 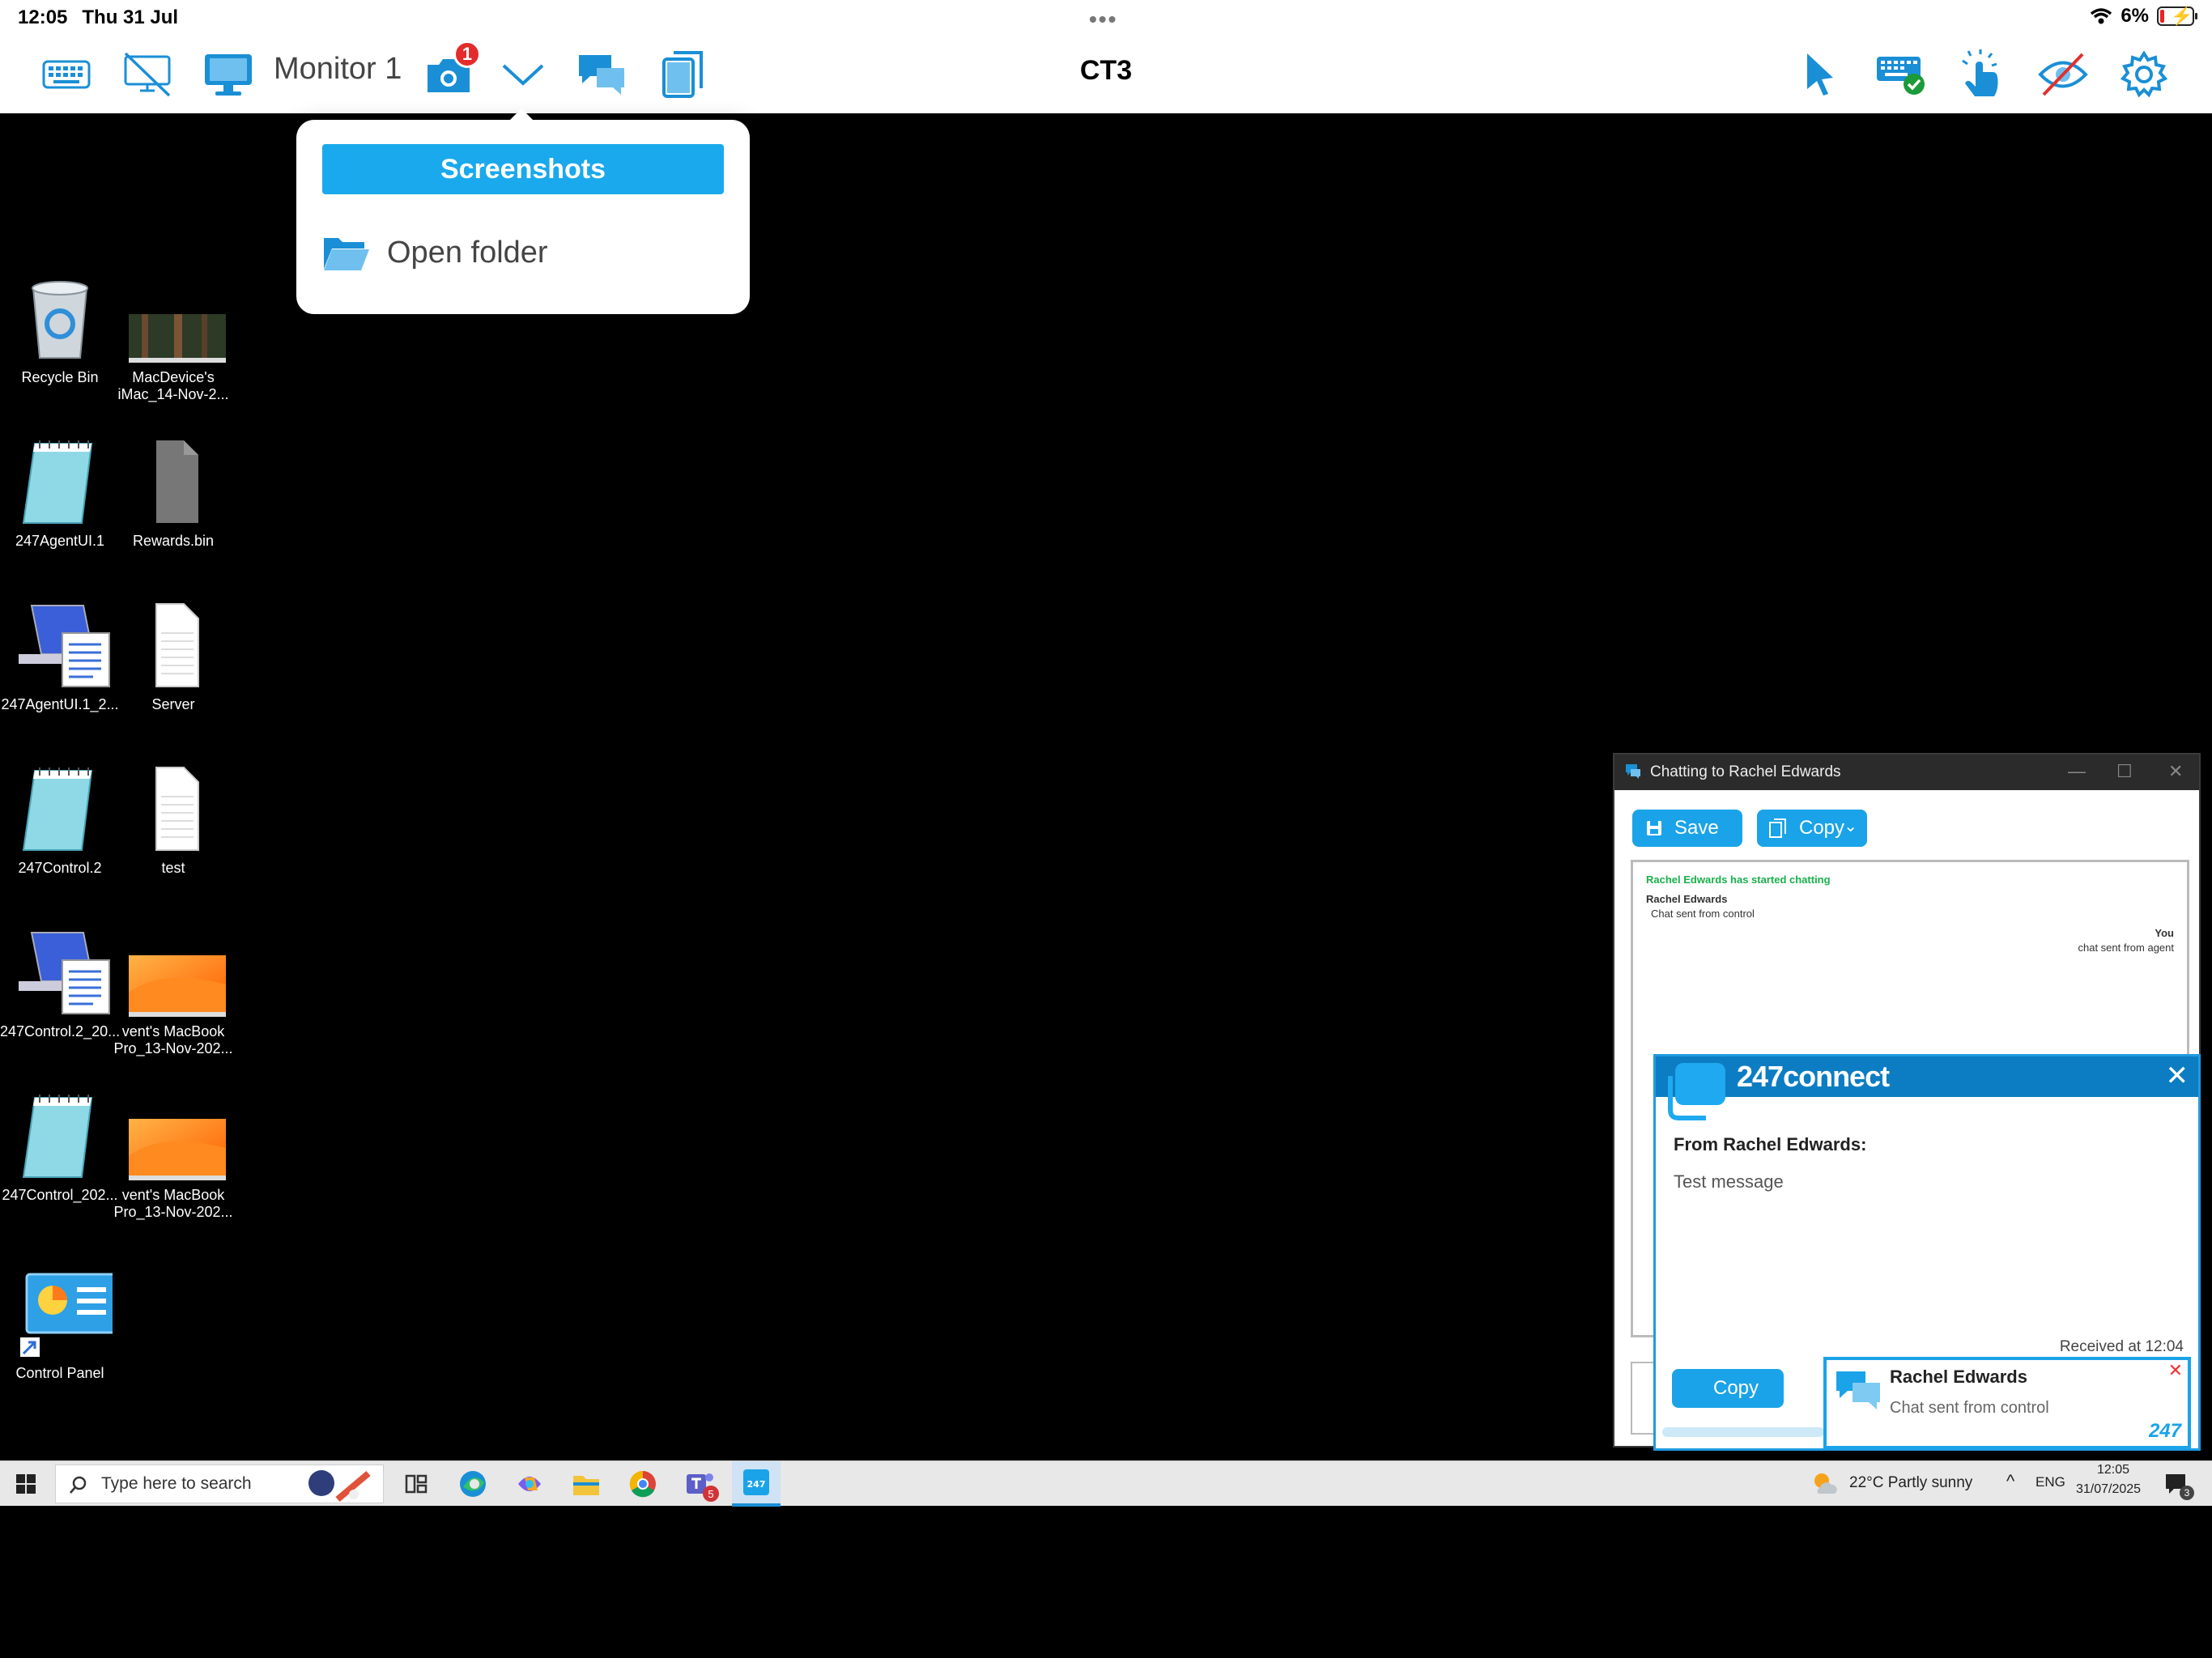 I want to click on icon-label: Server, so click(x=173, y=704).